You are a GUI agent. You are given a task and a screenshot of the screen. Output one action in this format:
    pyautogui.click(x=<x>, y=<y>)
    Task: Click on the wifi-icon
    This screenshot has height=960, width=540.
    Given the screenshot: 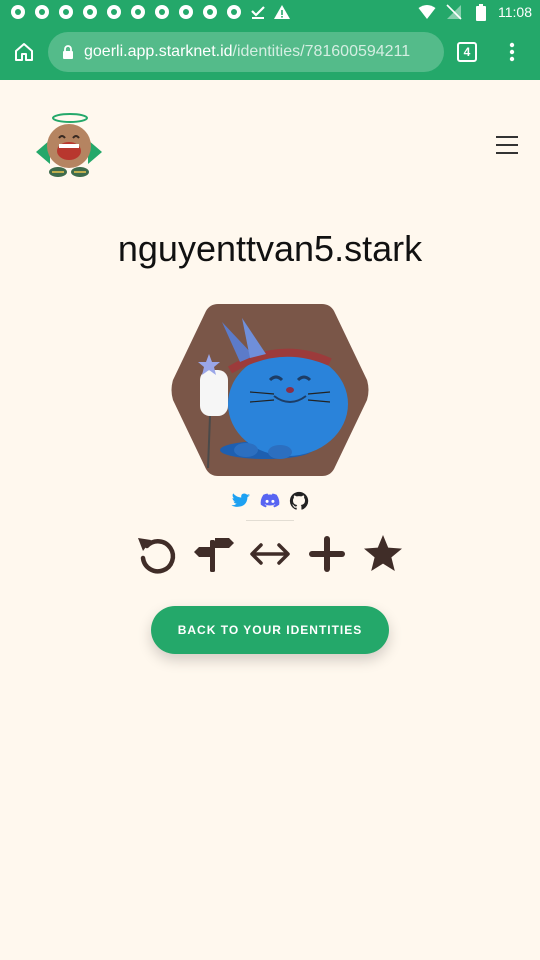 What is the action you would take?
    pyautogui.click(x=426, y=12)
    